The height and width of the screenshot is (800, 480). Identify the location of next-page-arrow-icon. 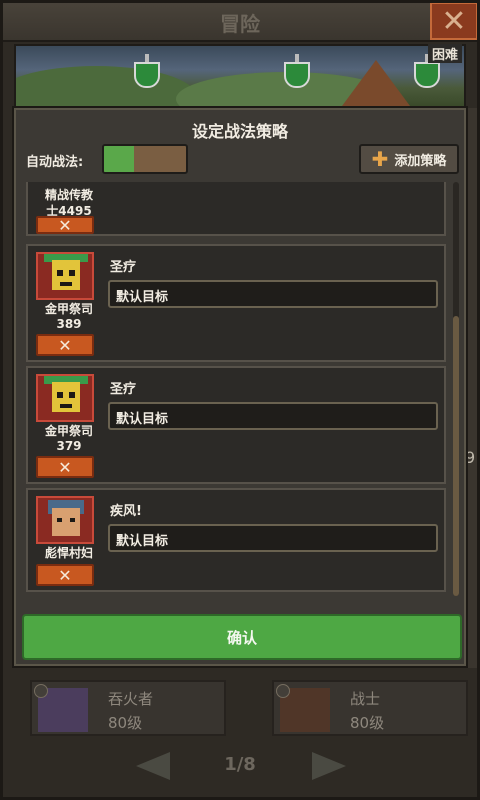
(329, 766).